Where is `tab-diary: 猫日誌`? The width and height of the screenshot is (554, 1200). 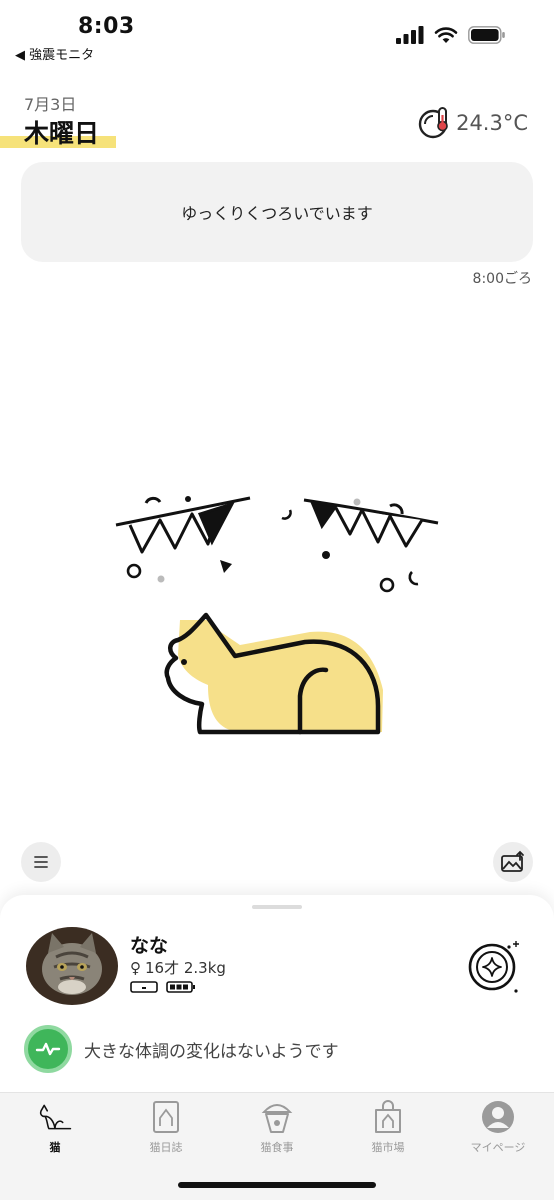 tab-diary: 猫日誌 is located at coordinates (166, 1127).